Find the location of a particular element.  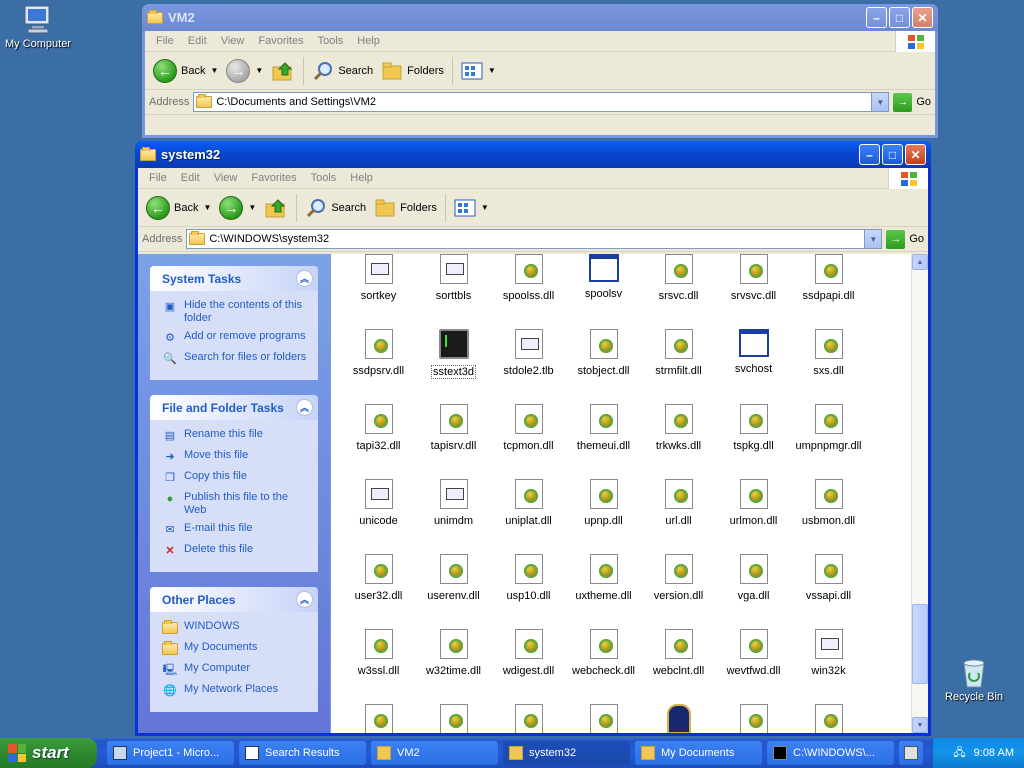

task-search-results: Search Results is located at coordinates (302, 753).